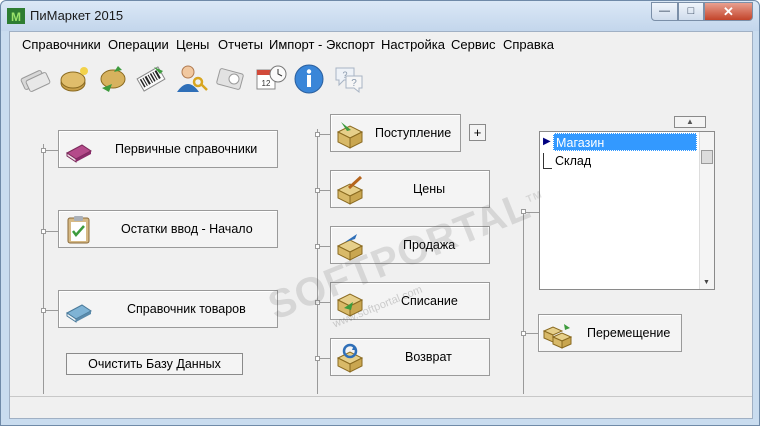  Describe the element at coordinates (231, 79) in the screenshot. I see `discount-card-icon` at that location.